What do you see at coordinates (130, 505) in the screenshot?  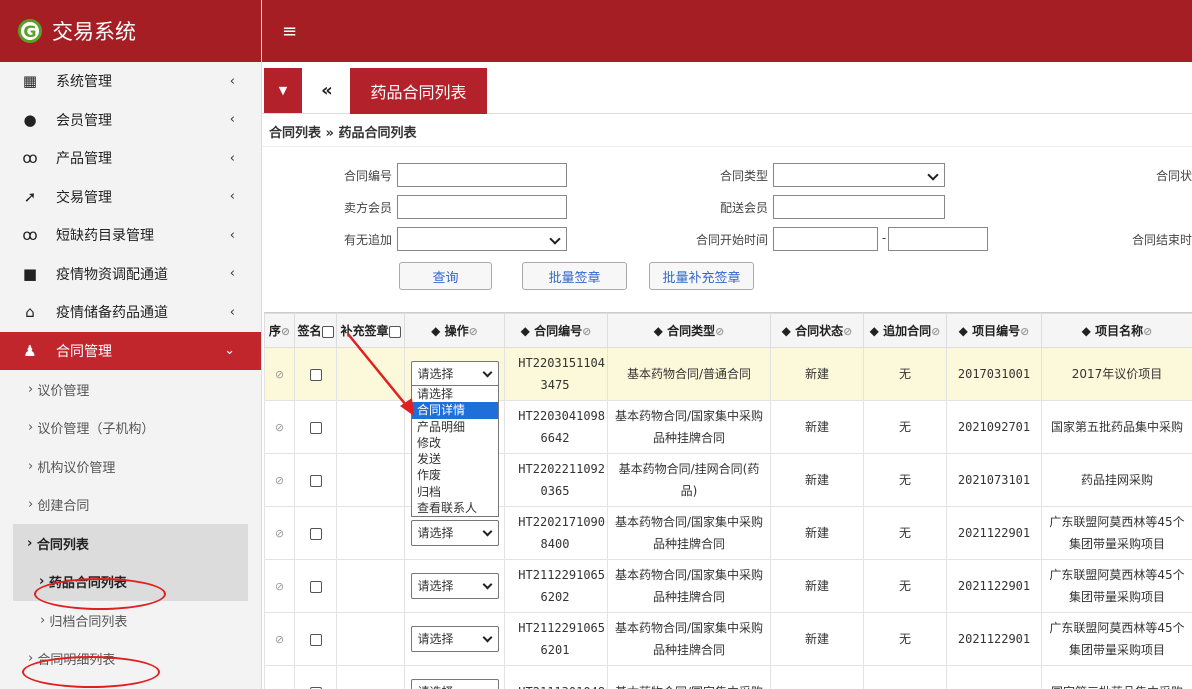 I see `sidebar-sub-create-contract: › 创建合同` at bounding box center [130, 505].